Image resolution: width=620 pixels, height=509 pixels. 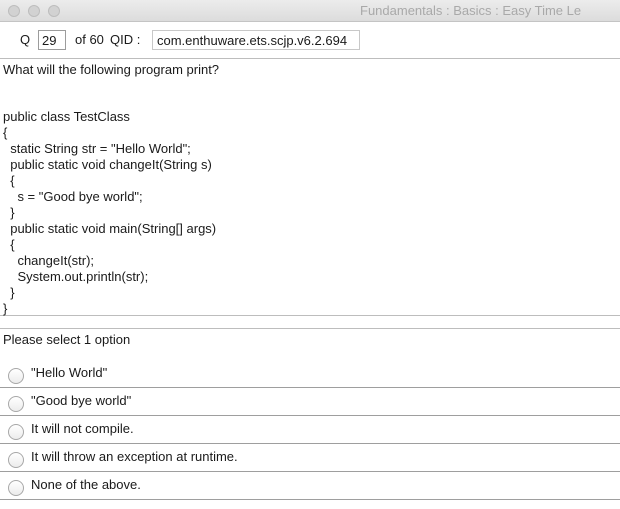 I want to click on code-line: changeIt(str);, so click(x=49, y=260).